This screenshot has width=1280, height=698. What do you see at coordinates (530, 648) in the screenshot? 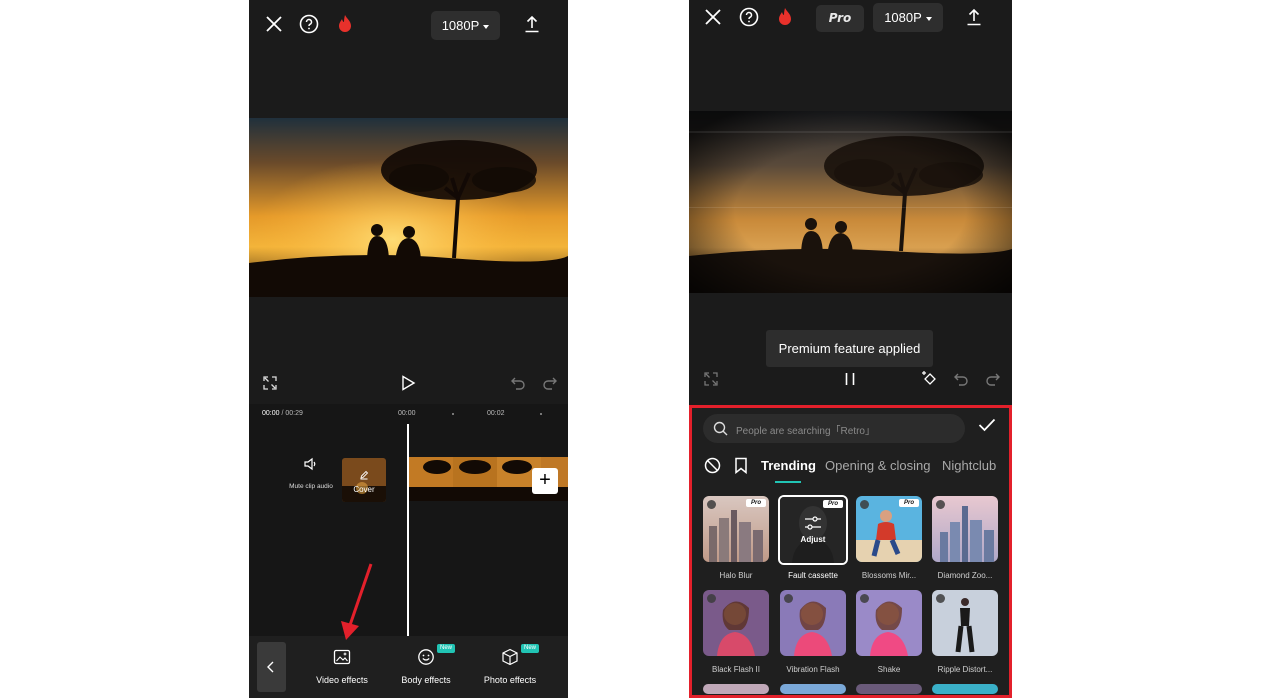
I see `new-badge: New` at bounding box center [530, 648].